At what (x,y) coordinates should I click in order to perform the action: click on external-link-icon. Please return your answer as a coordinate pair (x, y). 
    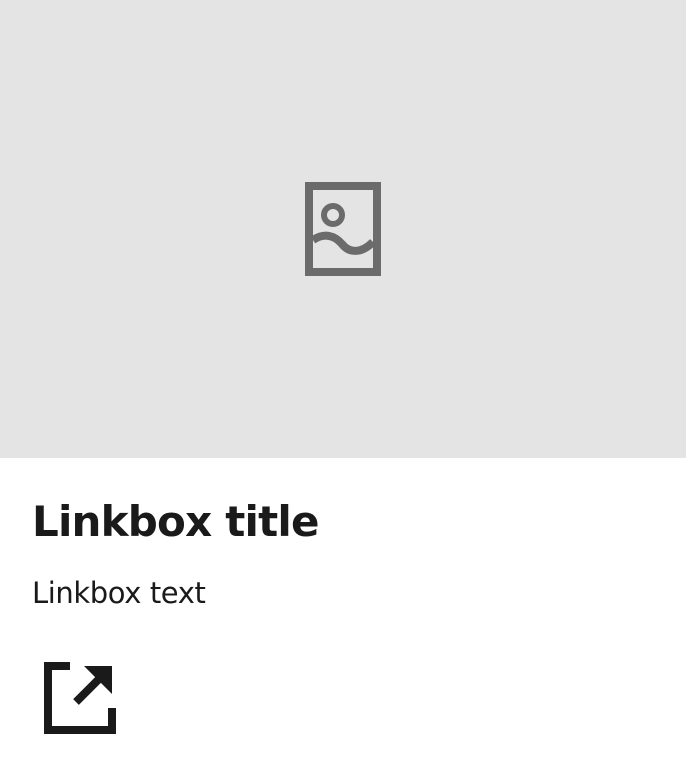
    Looking at the image, I should click on (80, 698).